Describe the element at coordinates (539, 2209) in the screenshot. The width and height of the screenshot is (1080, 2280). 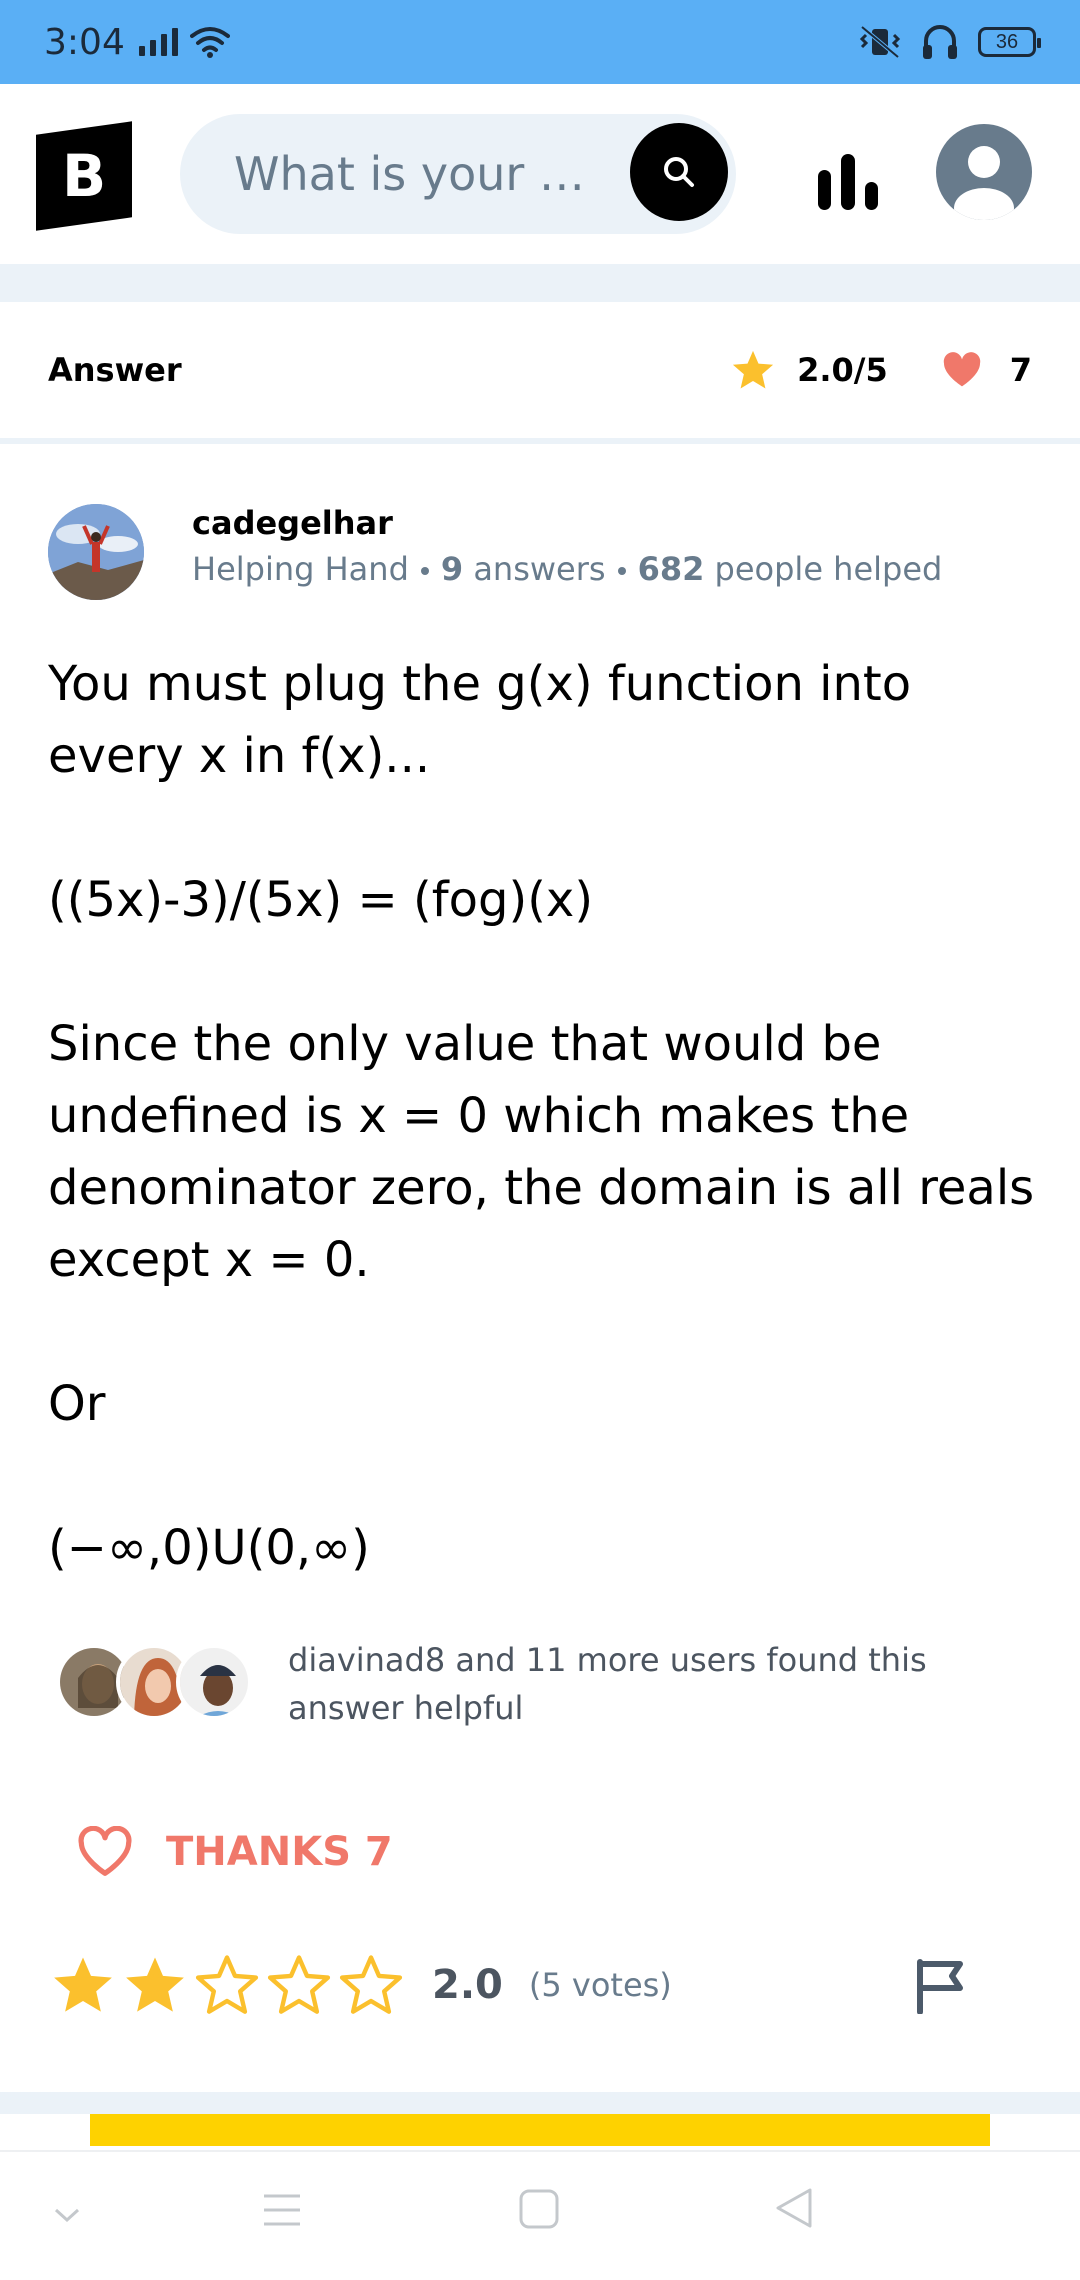
I see `nav-home-icon` at that location.